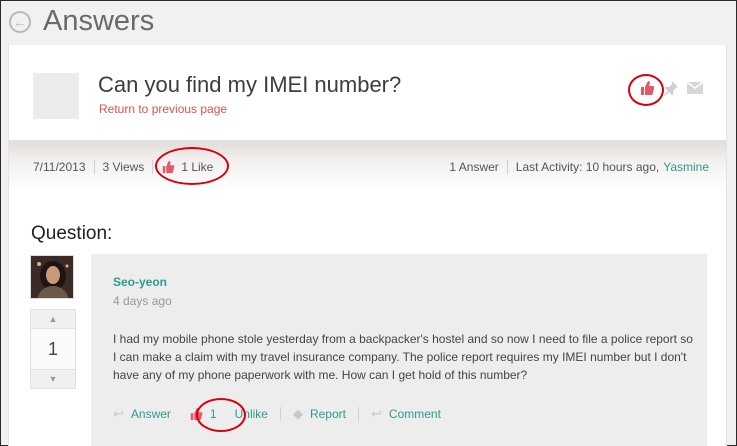 This screenshot has width=737, height=446. Describe the element at coordinates (376, 413) in the screenshot. I see `comment-arrow-icon: ↩` at that location.